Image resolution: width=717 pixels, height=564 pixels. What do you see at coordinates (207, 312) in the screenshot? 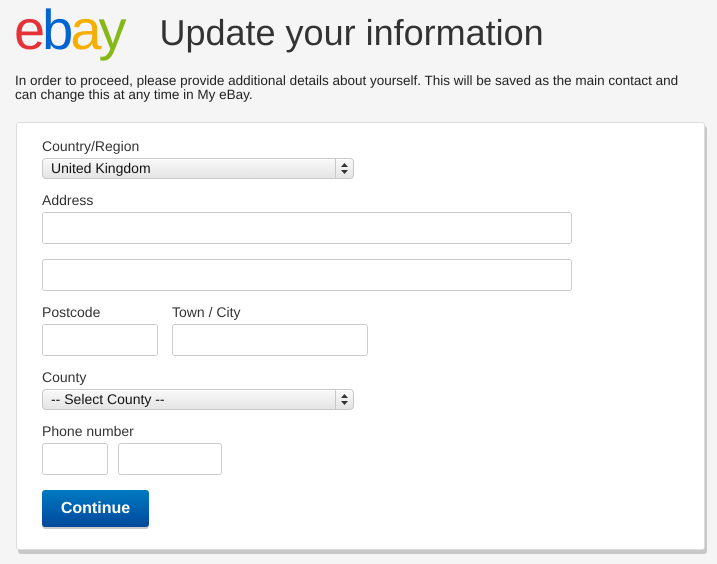
I see `field-label: Town / City` at bounding box center [207, 312].